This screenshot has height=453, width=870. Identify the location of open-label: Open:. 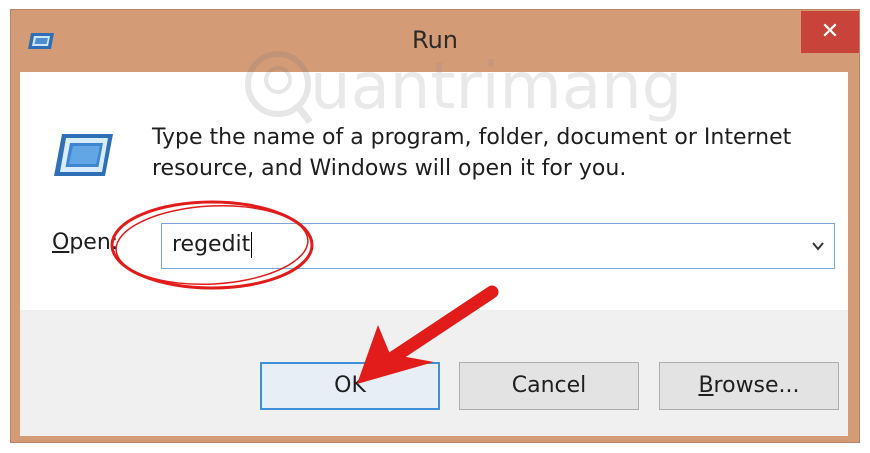
(85, 242).